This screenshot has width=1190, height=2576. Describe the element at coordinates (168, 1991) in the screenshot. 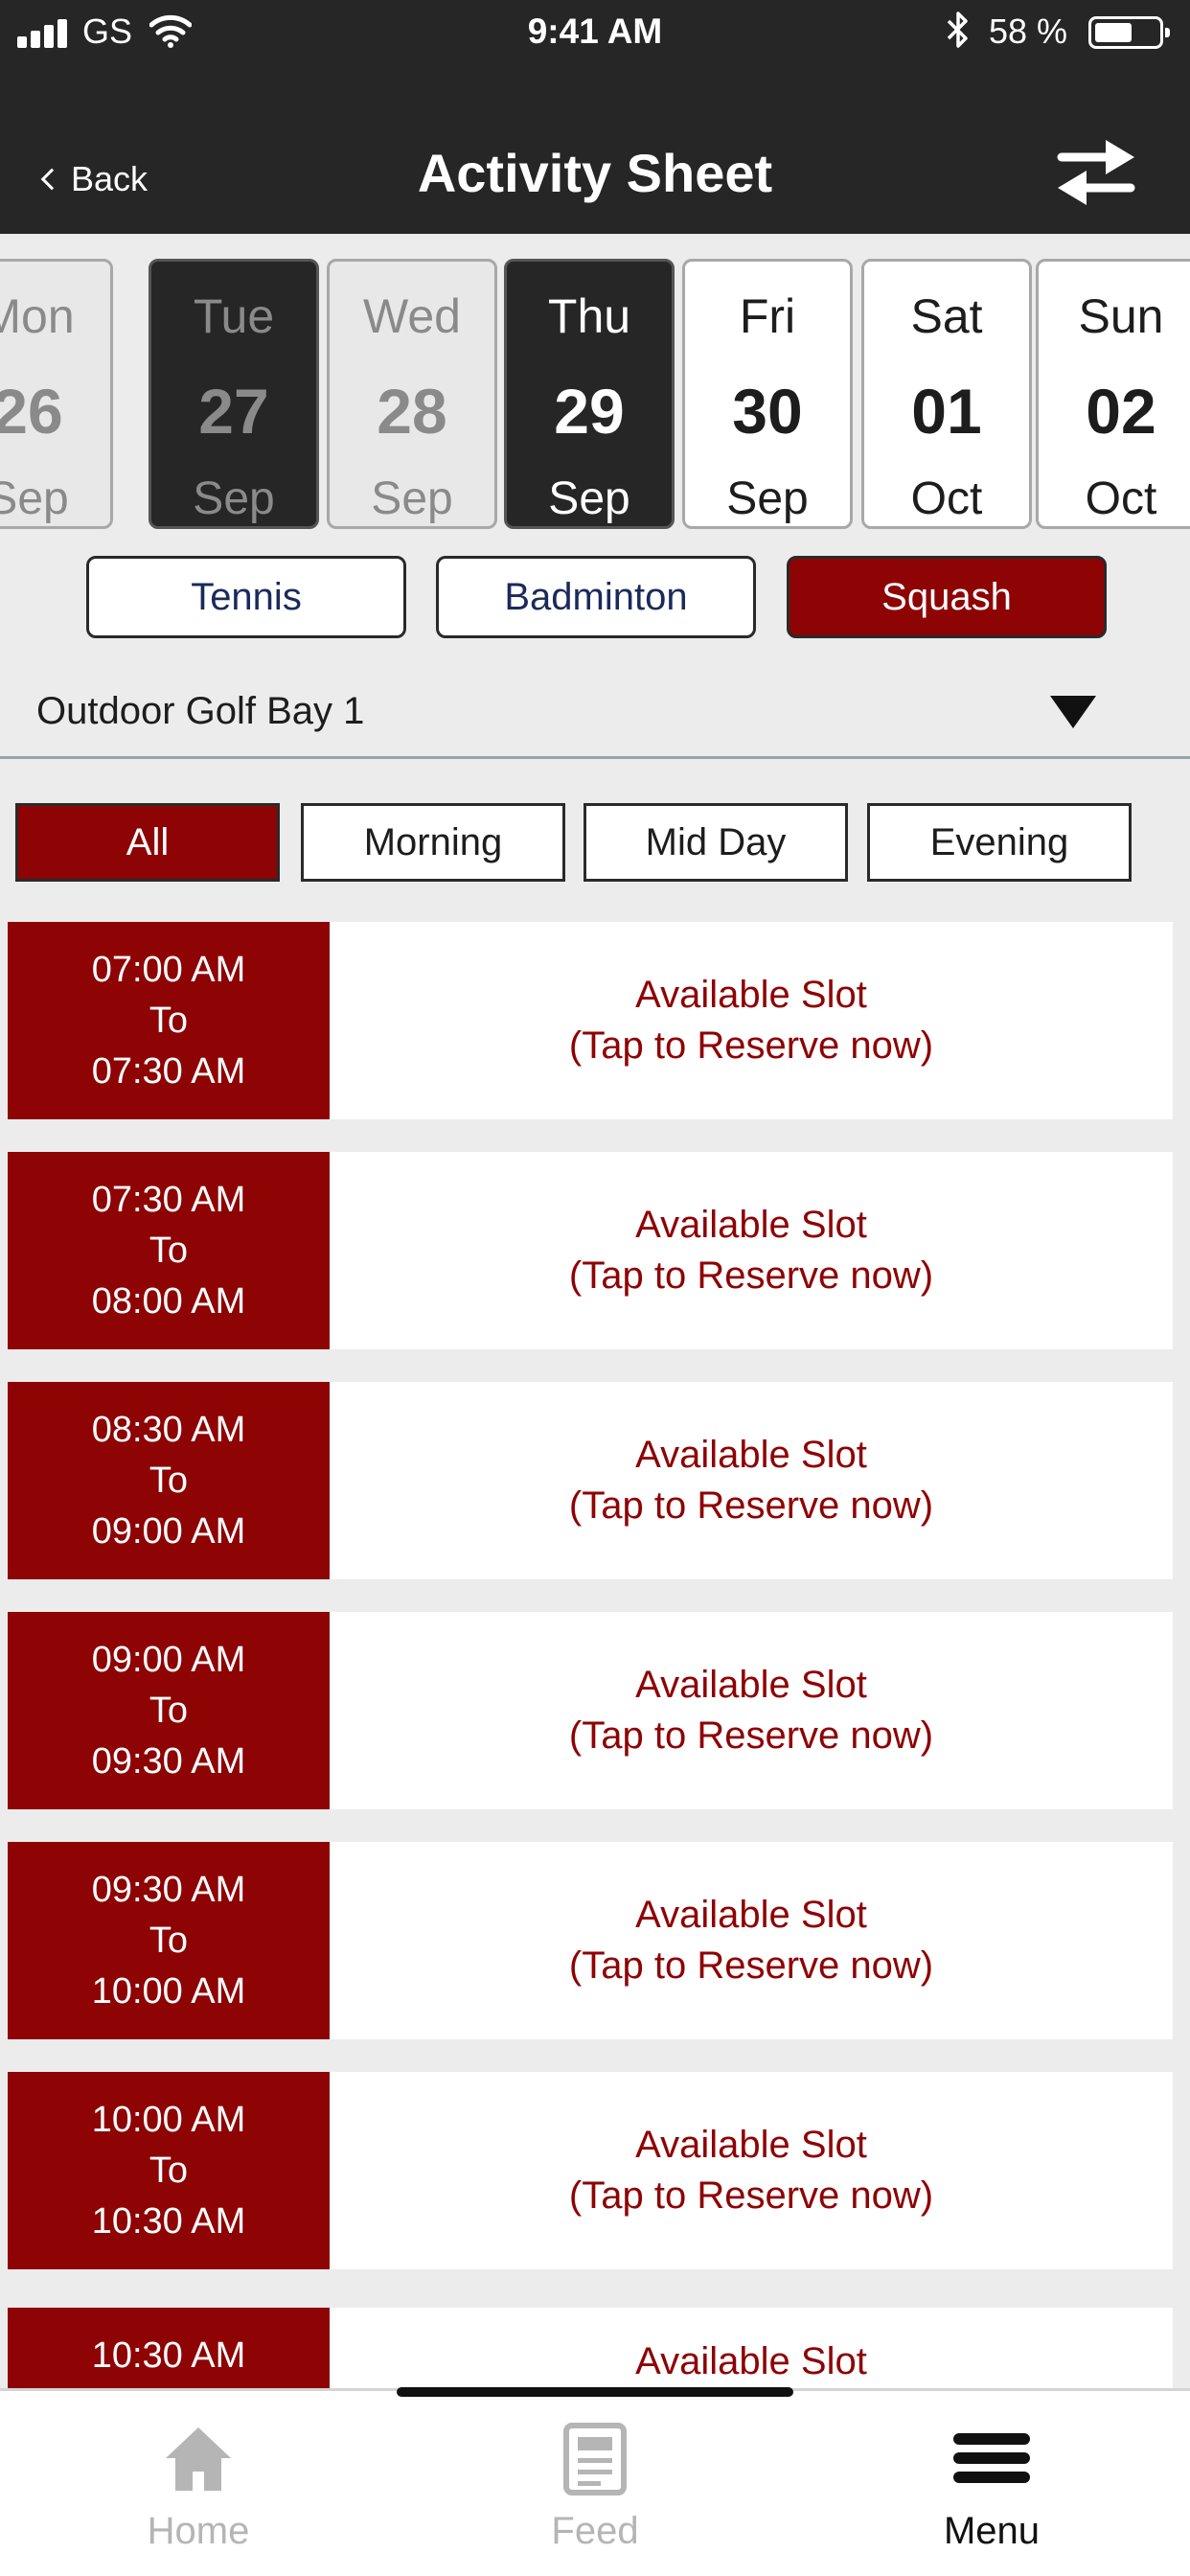

I see `slot-end: 10:00 AM` at that location.